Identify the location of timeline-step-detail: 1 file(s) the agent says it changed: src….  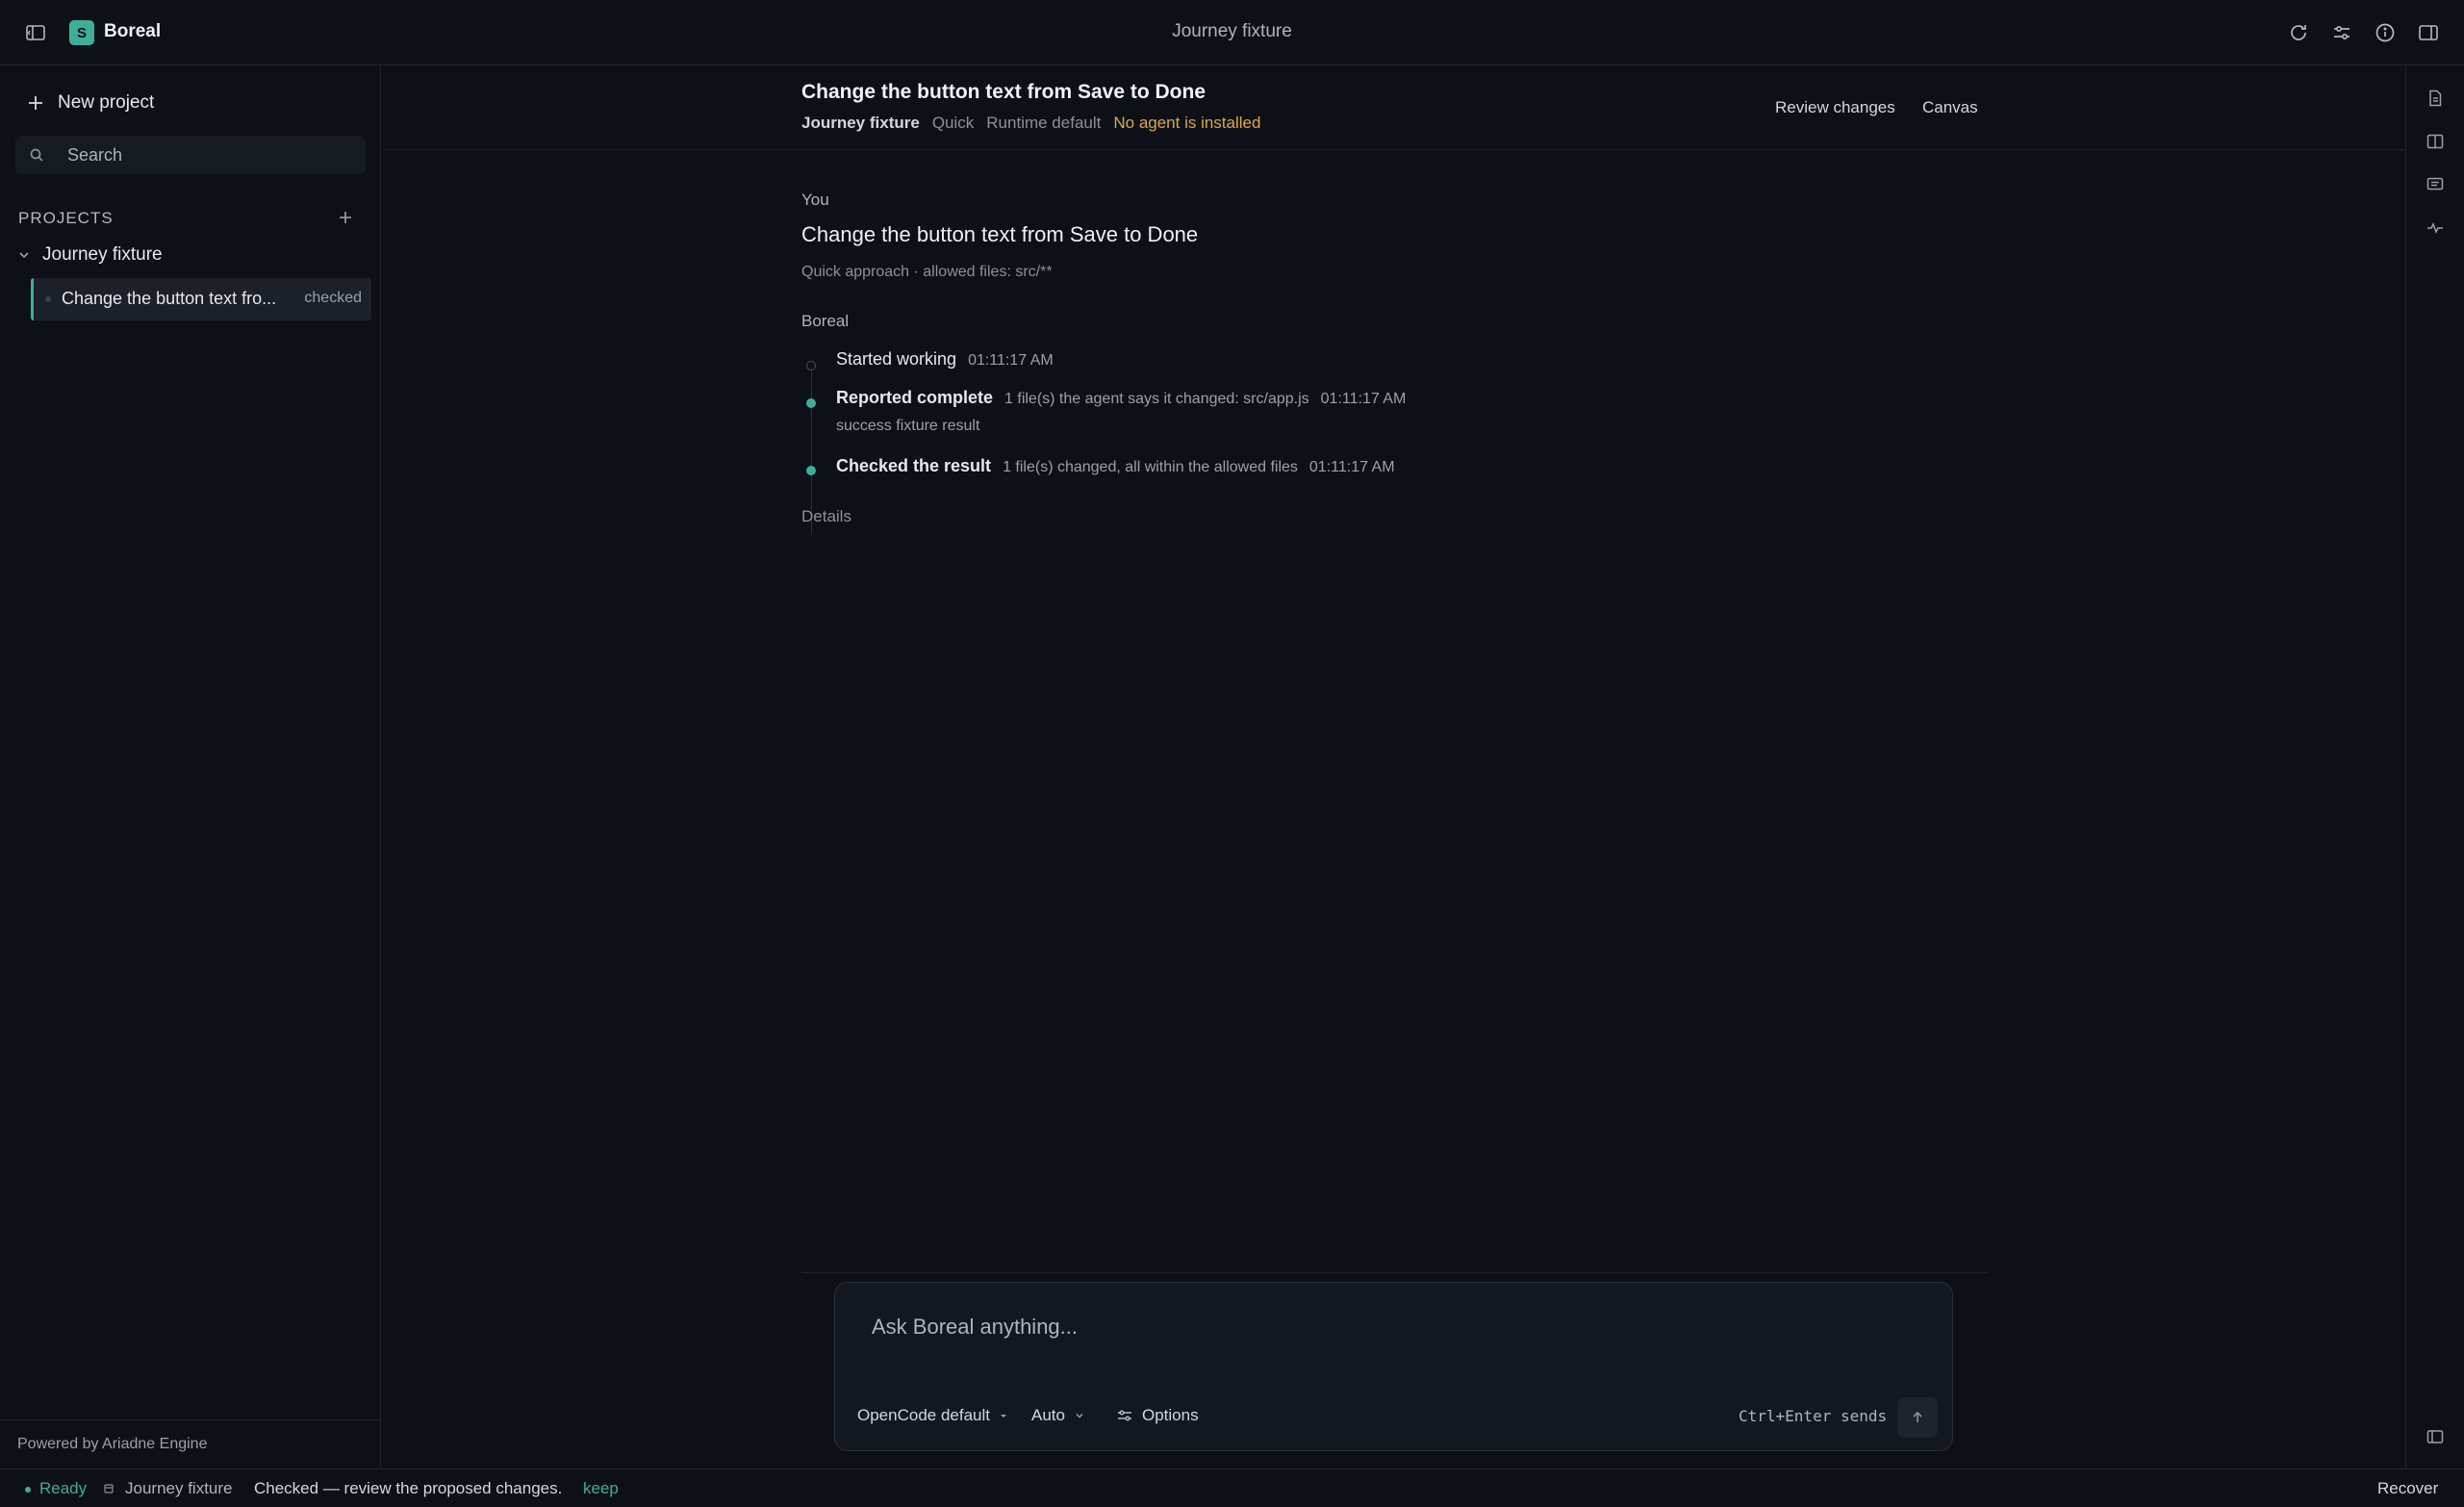
(1156, 399).